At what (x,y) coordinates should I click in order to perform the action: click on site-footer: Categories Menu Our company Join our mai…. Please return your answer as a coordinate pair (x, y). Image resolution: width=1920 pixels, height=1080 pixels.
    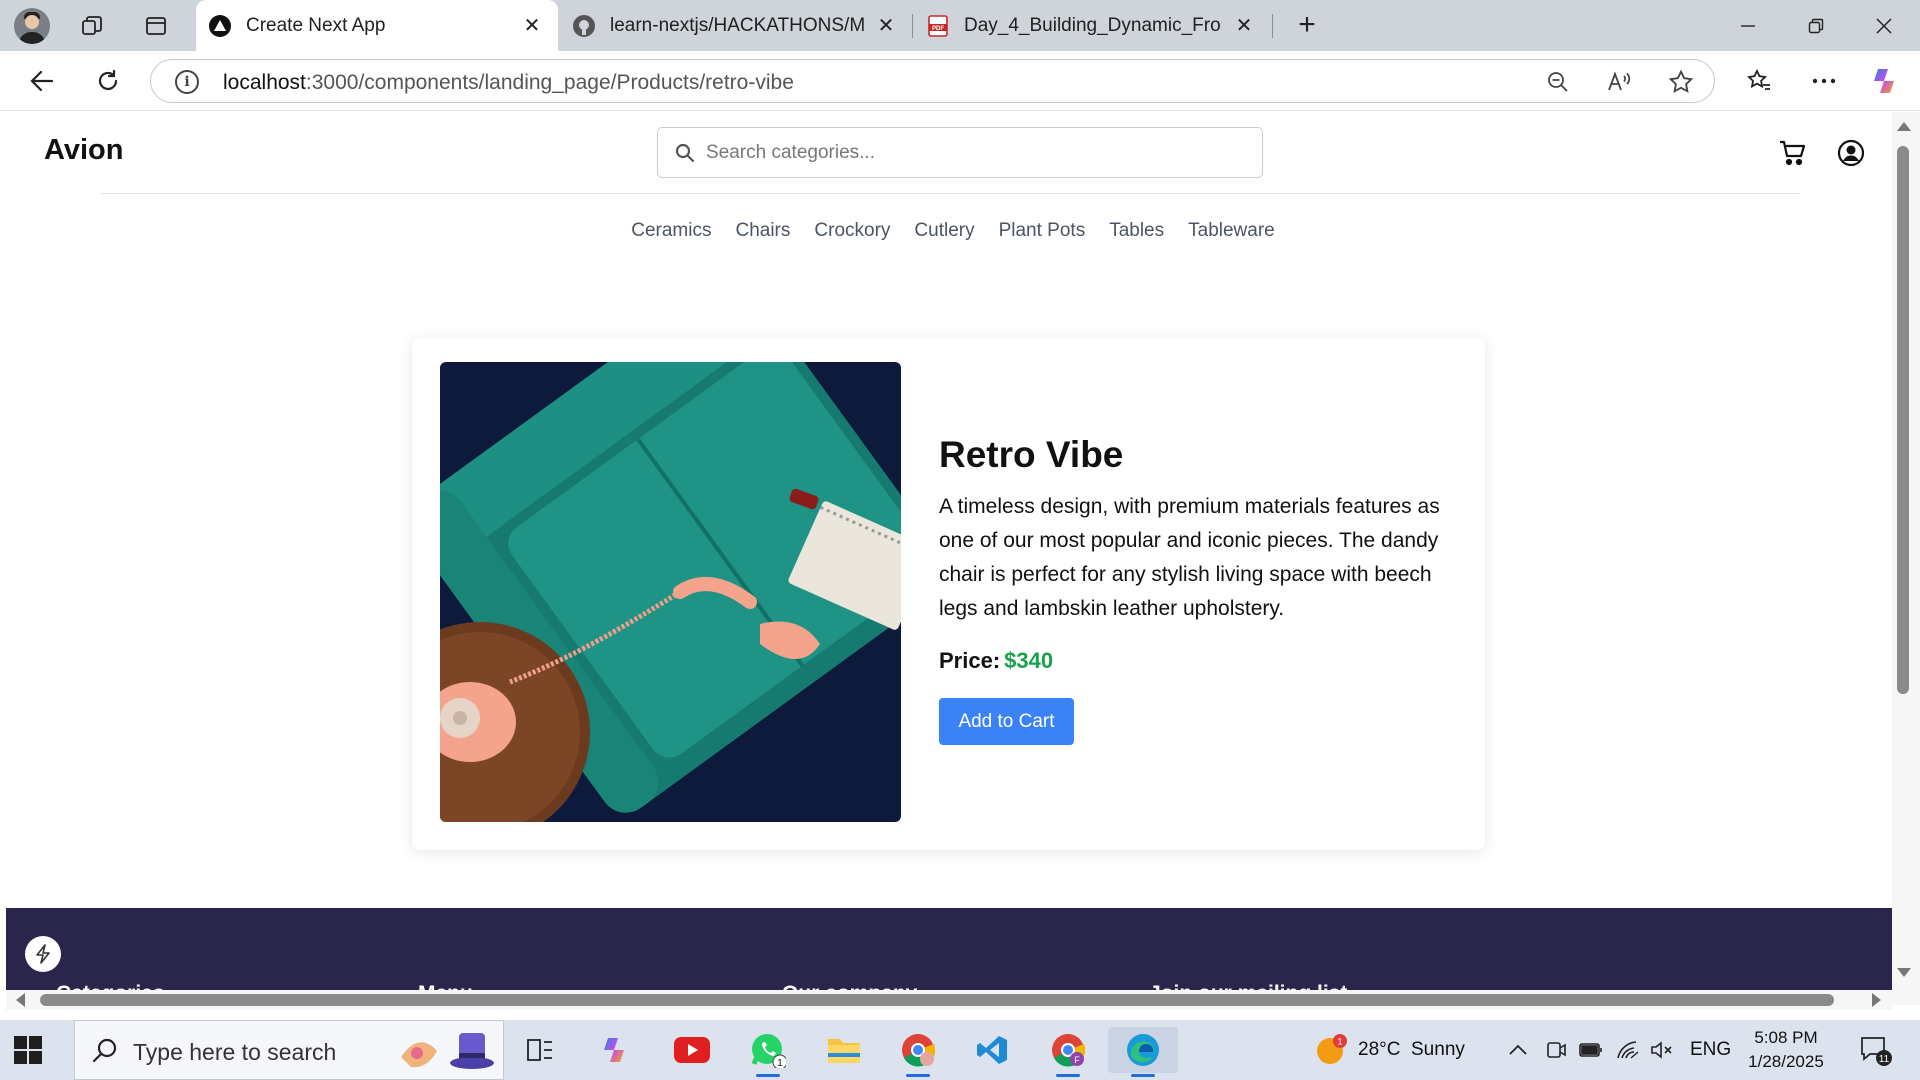
    Looking at the image, I should click on (949, 949).